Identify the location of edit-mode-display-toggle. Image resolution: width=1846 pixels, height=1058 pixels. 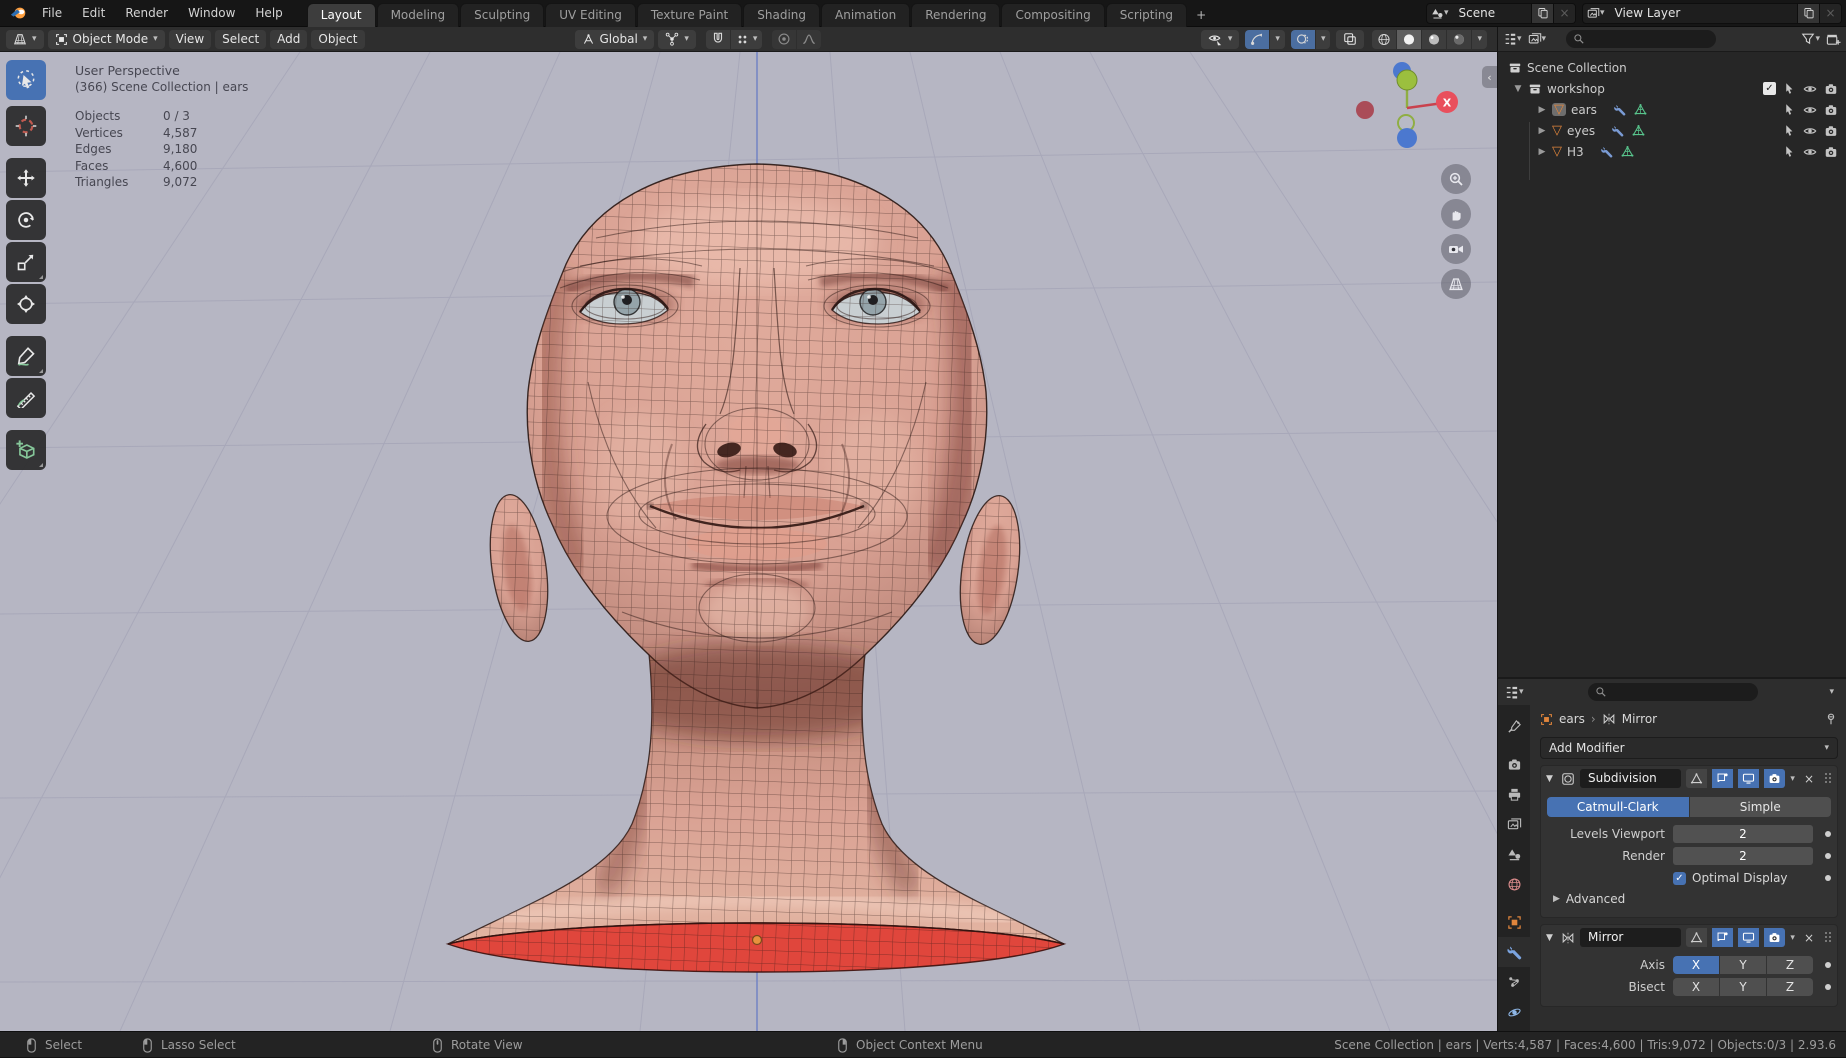
(1697, 937).